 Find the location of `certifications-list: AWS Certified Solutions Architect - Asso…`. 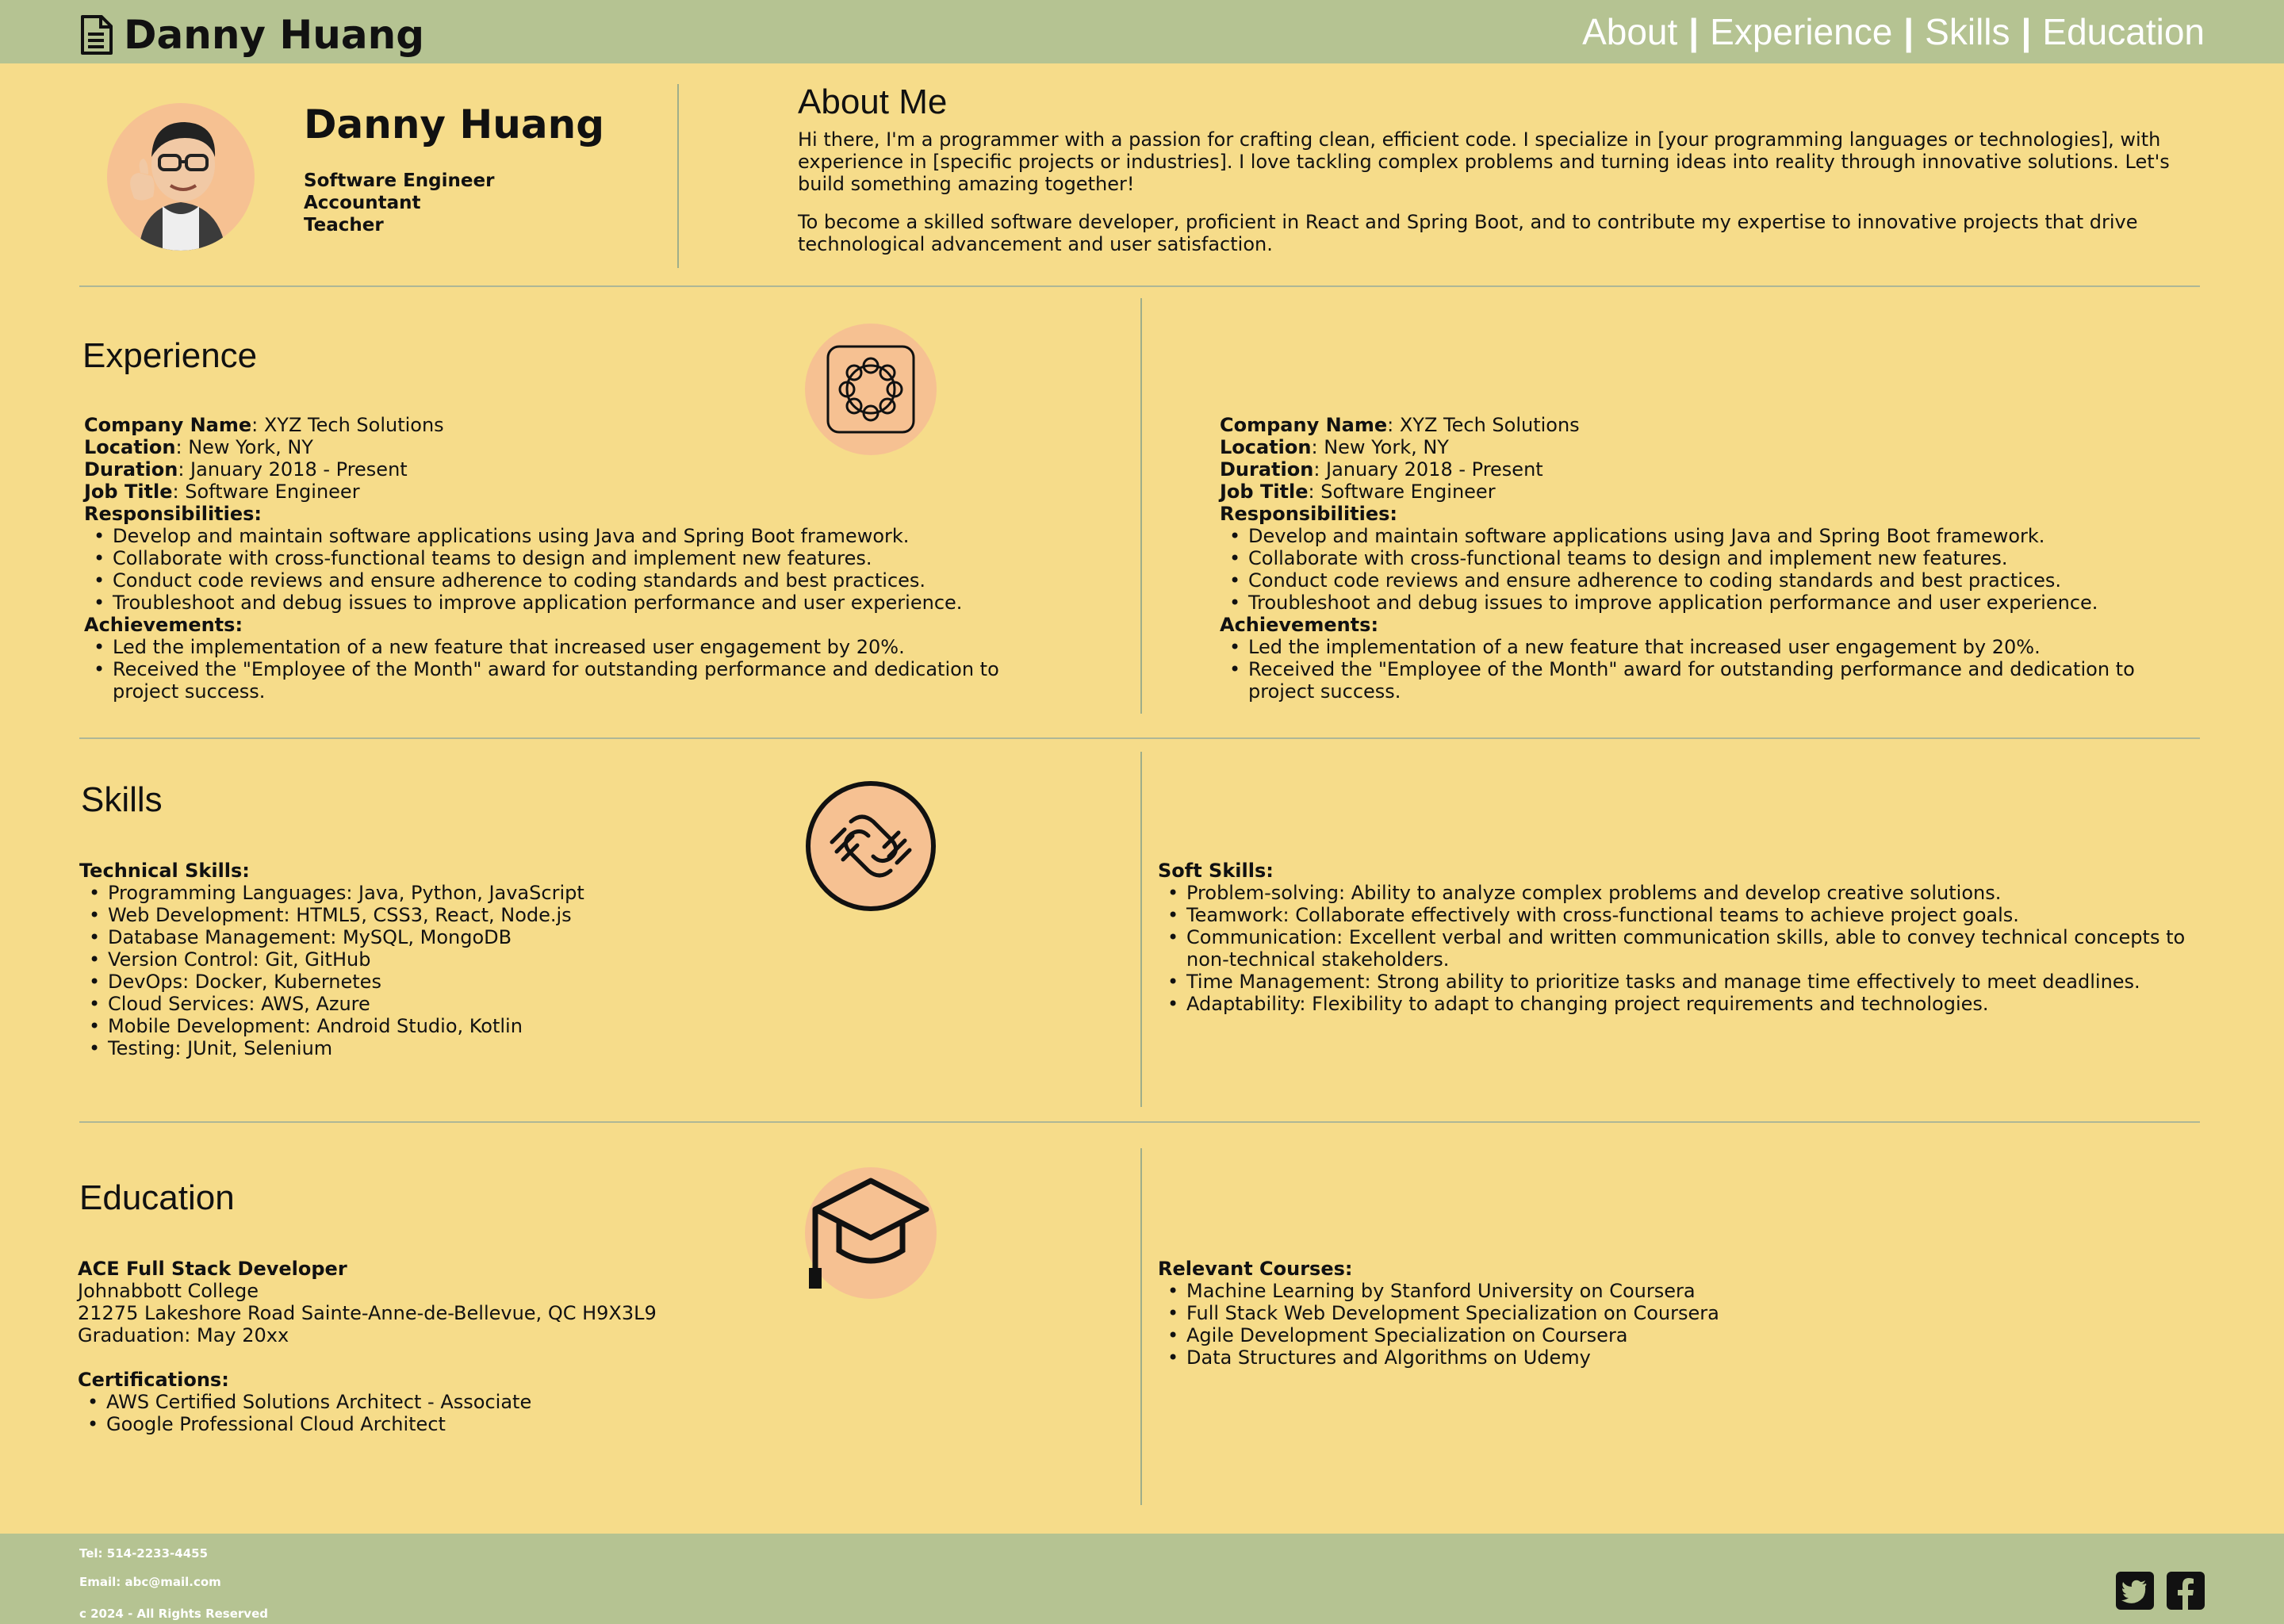

certifications-list: AWS Certified Solutions Architect - Asso… is located at coordinates (553, 1413).